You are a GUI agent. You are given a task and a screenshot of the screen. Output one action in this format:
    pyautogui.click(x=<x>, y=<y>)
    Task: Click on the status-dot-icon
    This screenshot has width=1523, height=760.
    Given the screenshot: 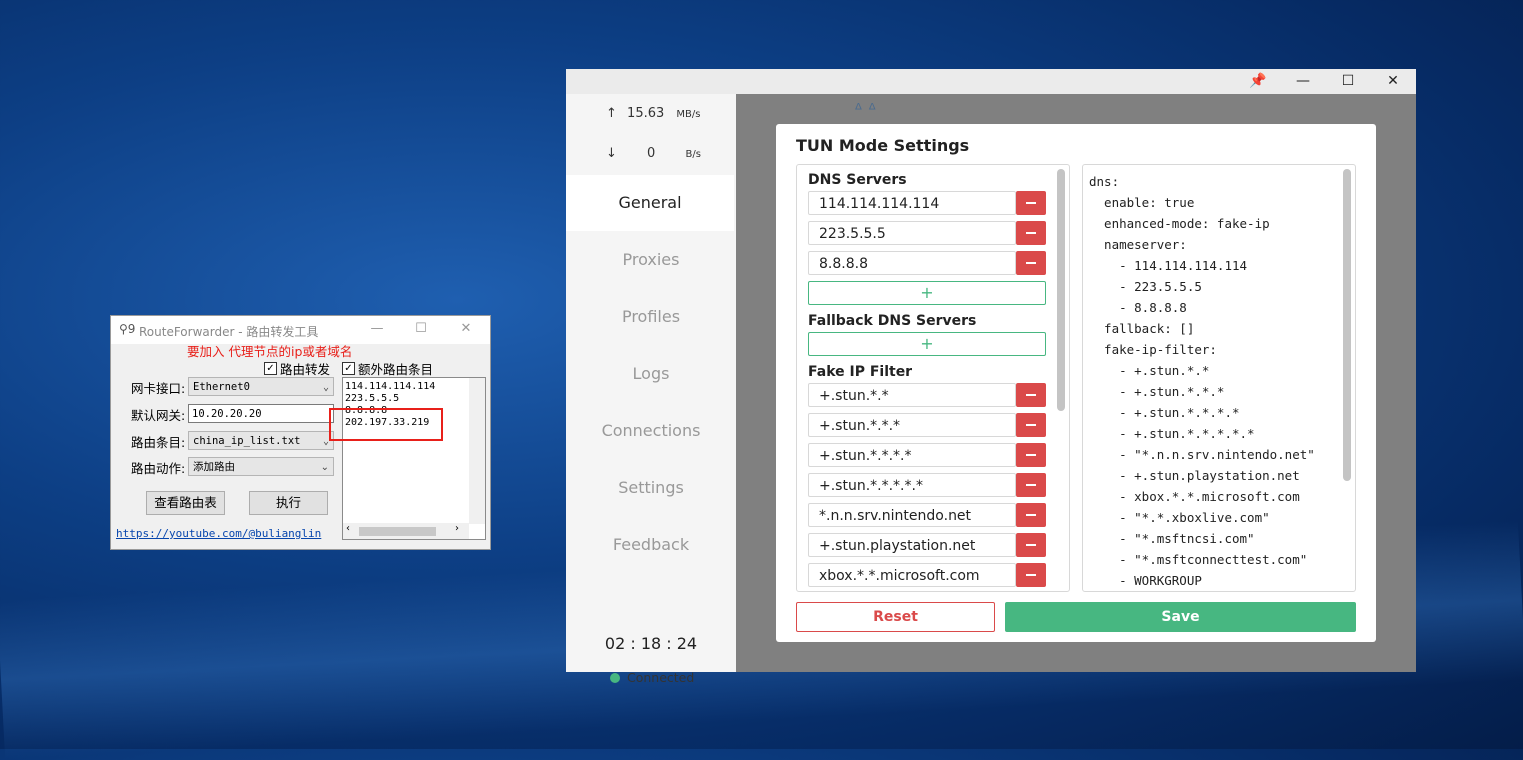 What is the action you would take?
    pyautogui.click(x=615, y=677)
    